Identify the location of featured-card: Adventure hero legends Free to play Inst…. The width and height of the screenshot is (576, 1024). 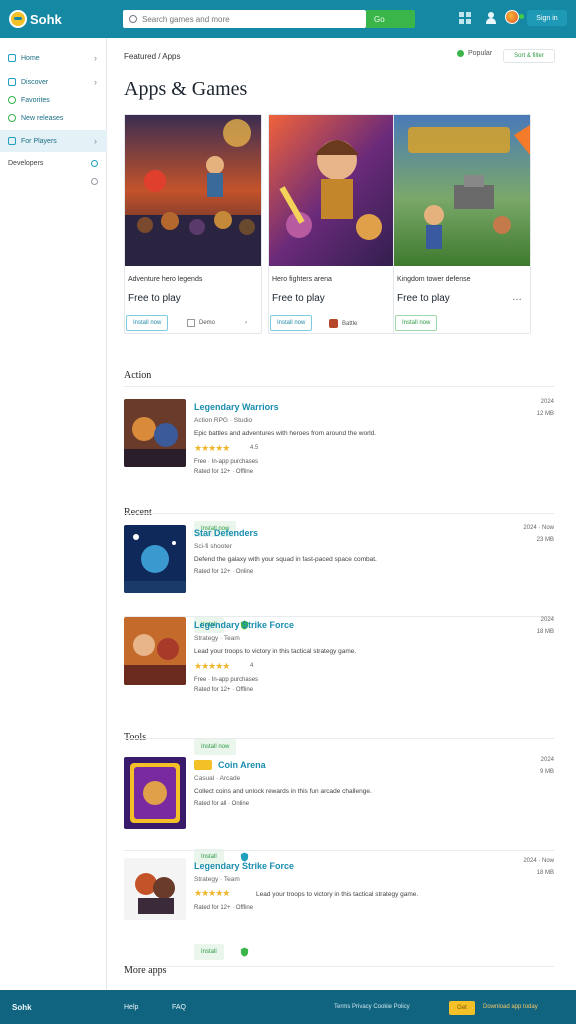
(193, 224).